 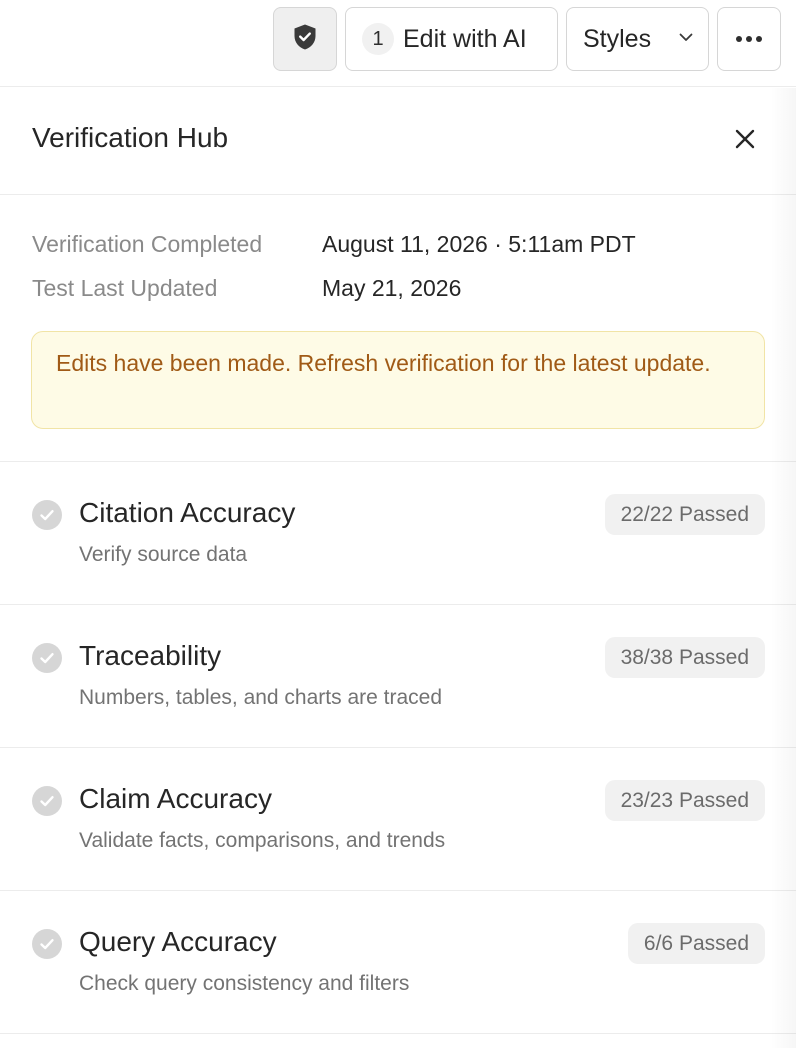 What do you see at coordinates (696, 943) in the screenshot?
I see `check-status-badge: 6/6 Passed` at bounding box center [696, 943].